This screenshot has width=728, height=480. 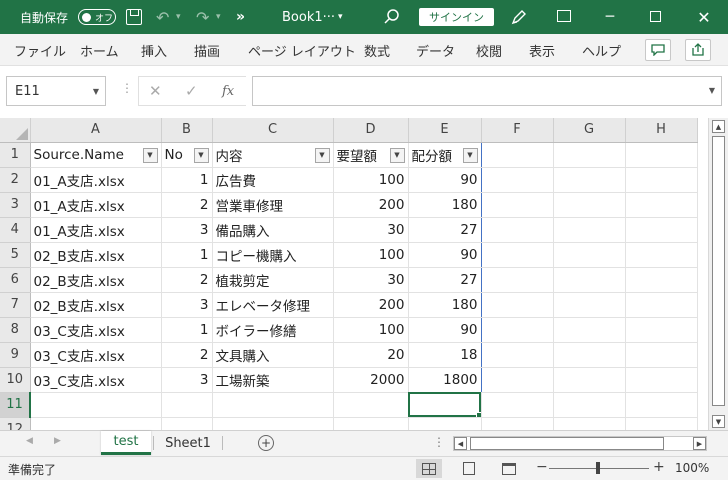 What do you see at coordinates (659, 467) in the screenshot?
I see `zoom-in-button: +` at bounding box center [659, 467].